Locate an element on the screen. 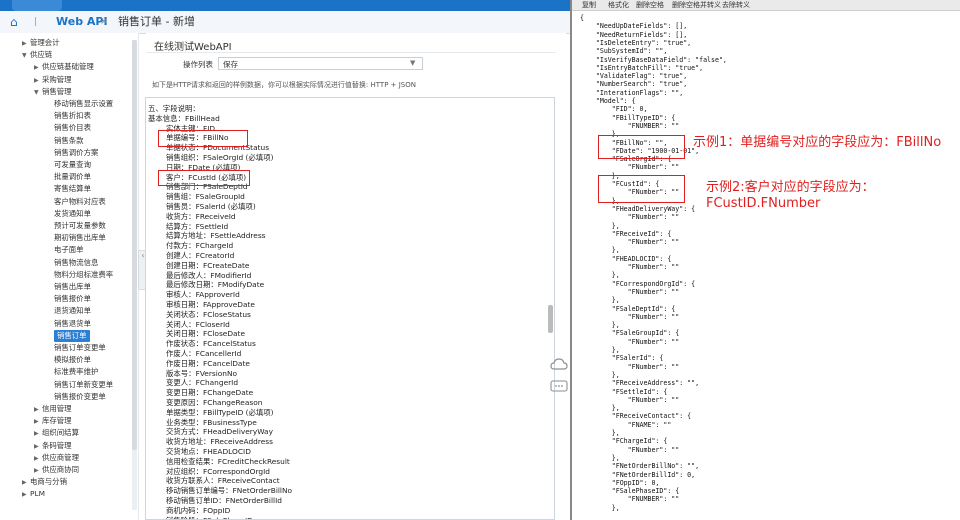 The height and width of the screenshot is (520, 960). sidebar-item: ▼ 供应链 is located at coordinates (37, 55).